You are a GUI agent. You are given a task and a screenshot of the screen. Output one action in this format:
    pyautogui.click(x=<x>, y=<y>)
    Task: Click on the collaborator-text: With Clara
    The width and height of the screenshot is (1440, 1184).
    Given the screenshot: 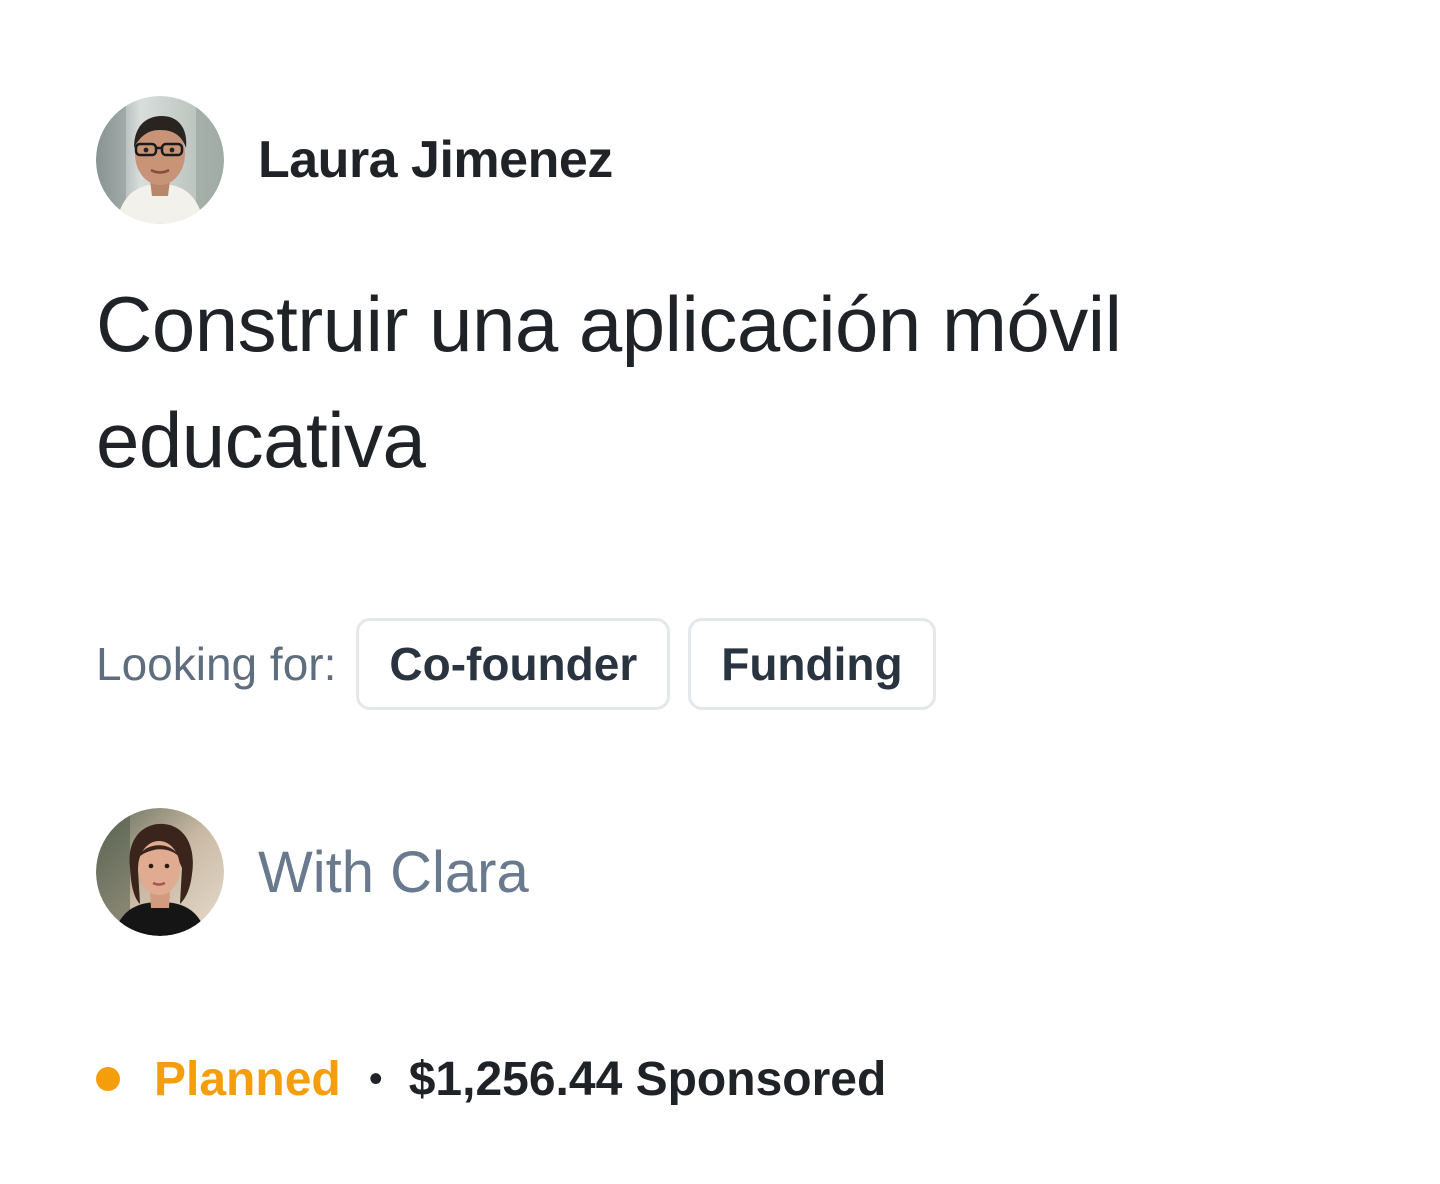 What is the action you would take?
    pyautogui.click(x=393, y=872)
    